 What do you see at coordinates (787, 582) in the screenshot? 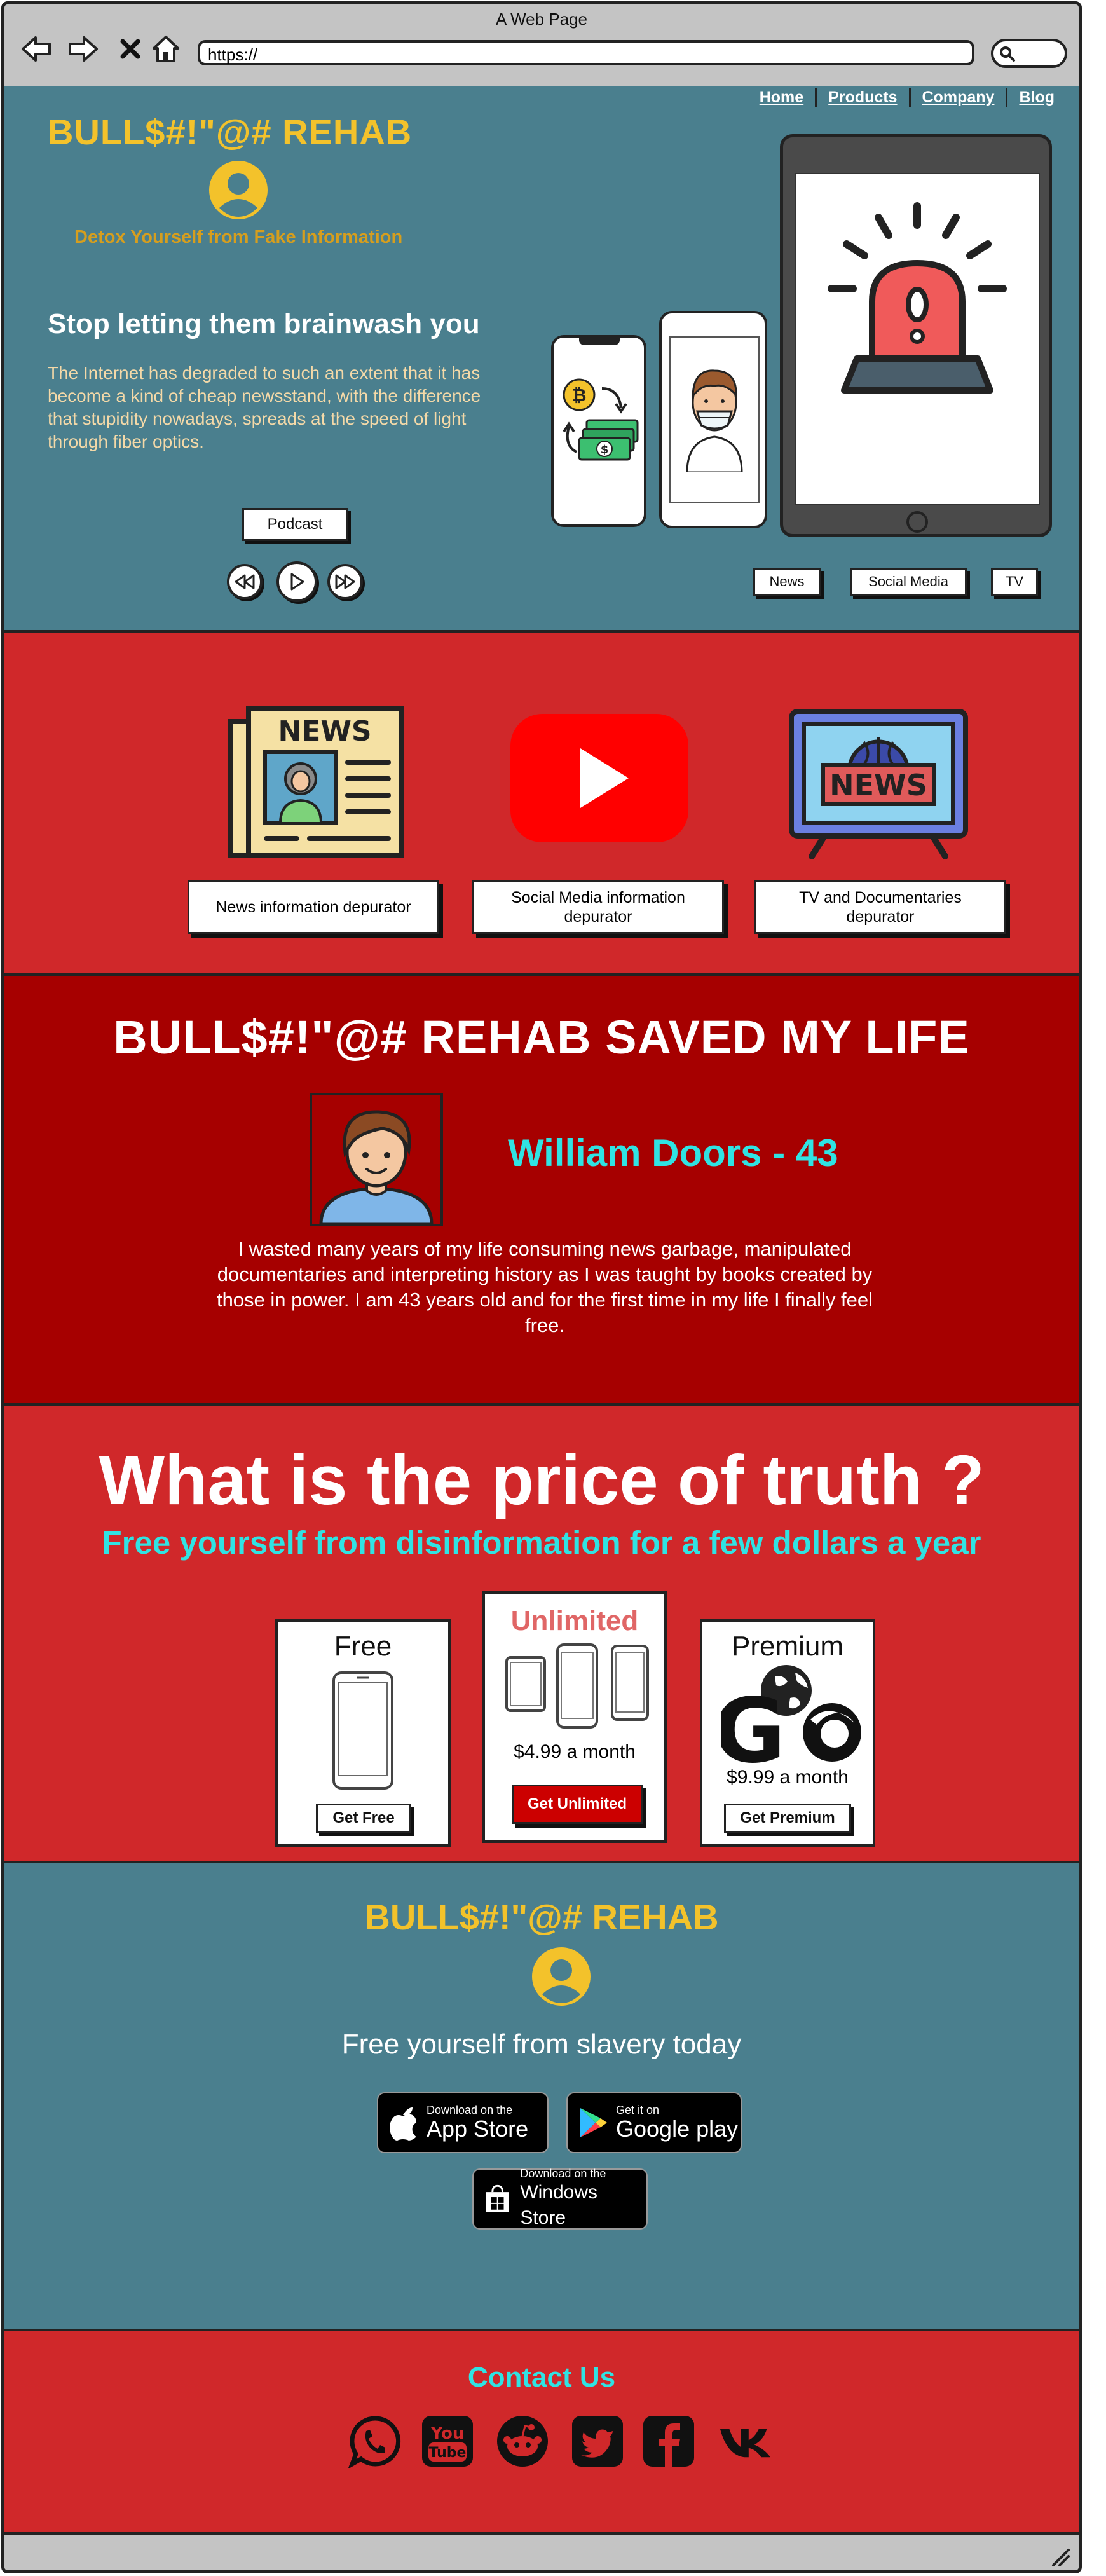
I see `filter-news-button: News` at bounding box center [787, 582].